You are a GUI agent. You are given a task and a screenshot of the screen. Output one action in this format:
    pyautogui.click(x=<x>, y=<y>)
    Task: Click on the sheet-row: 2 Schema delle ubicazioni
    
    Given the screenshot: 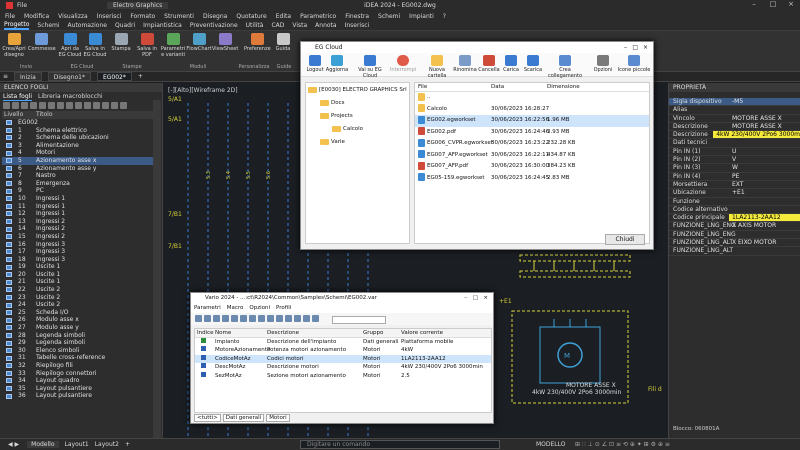 What is the action you would take?
    pyautogui.click(x=78, y=138)
    